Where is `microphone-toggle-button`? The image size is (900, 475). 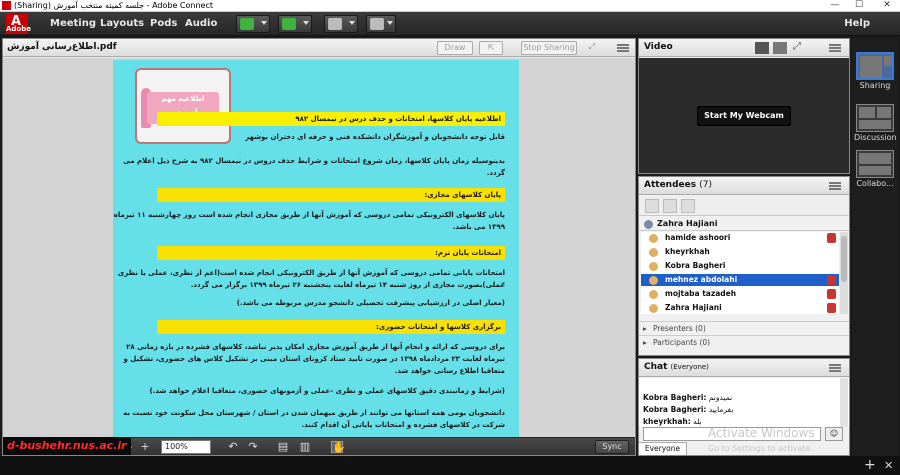 microphone-toggle-button is located at coordinates (295, 24).